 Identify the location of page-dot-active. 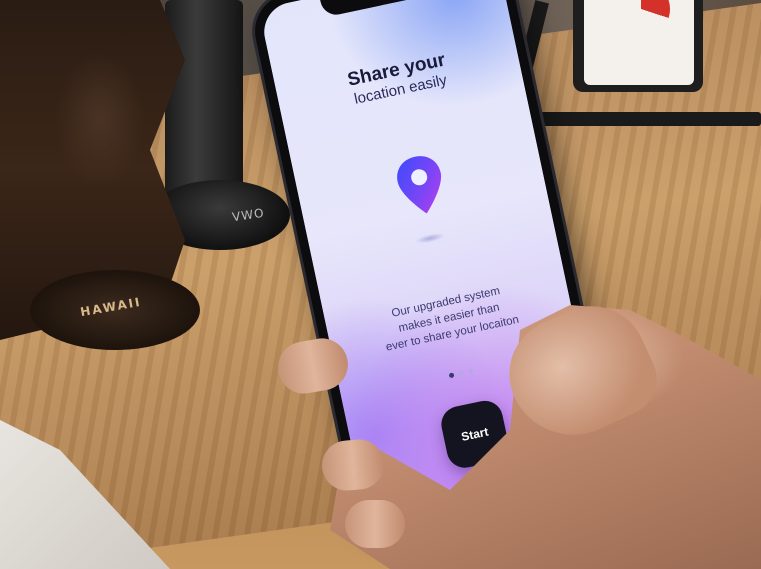
(451, 375).